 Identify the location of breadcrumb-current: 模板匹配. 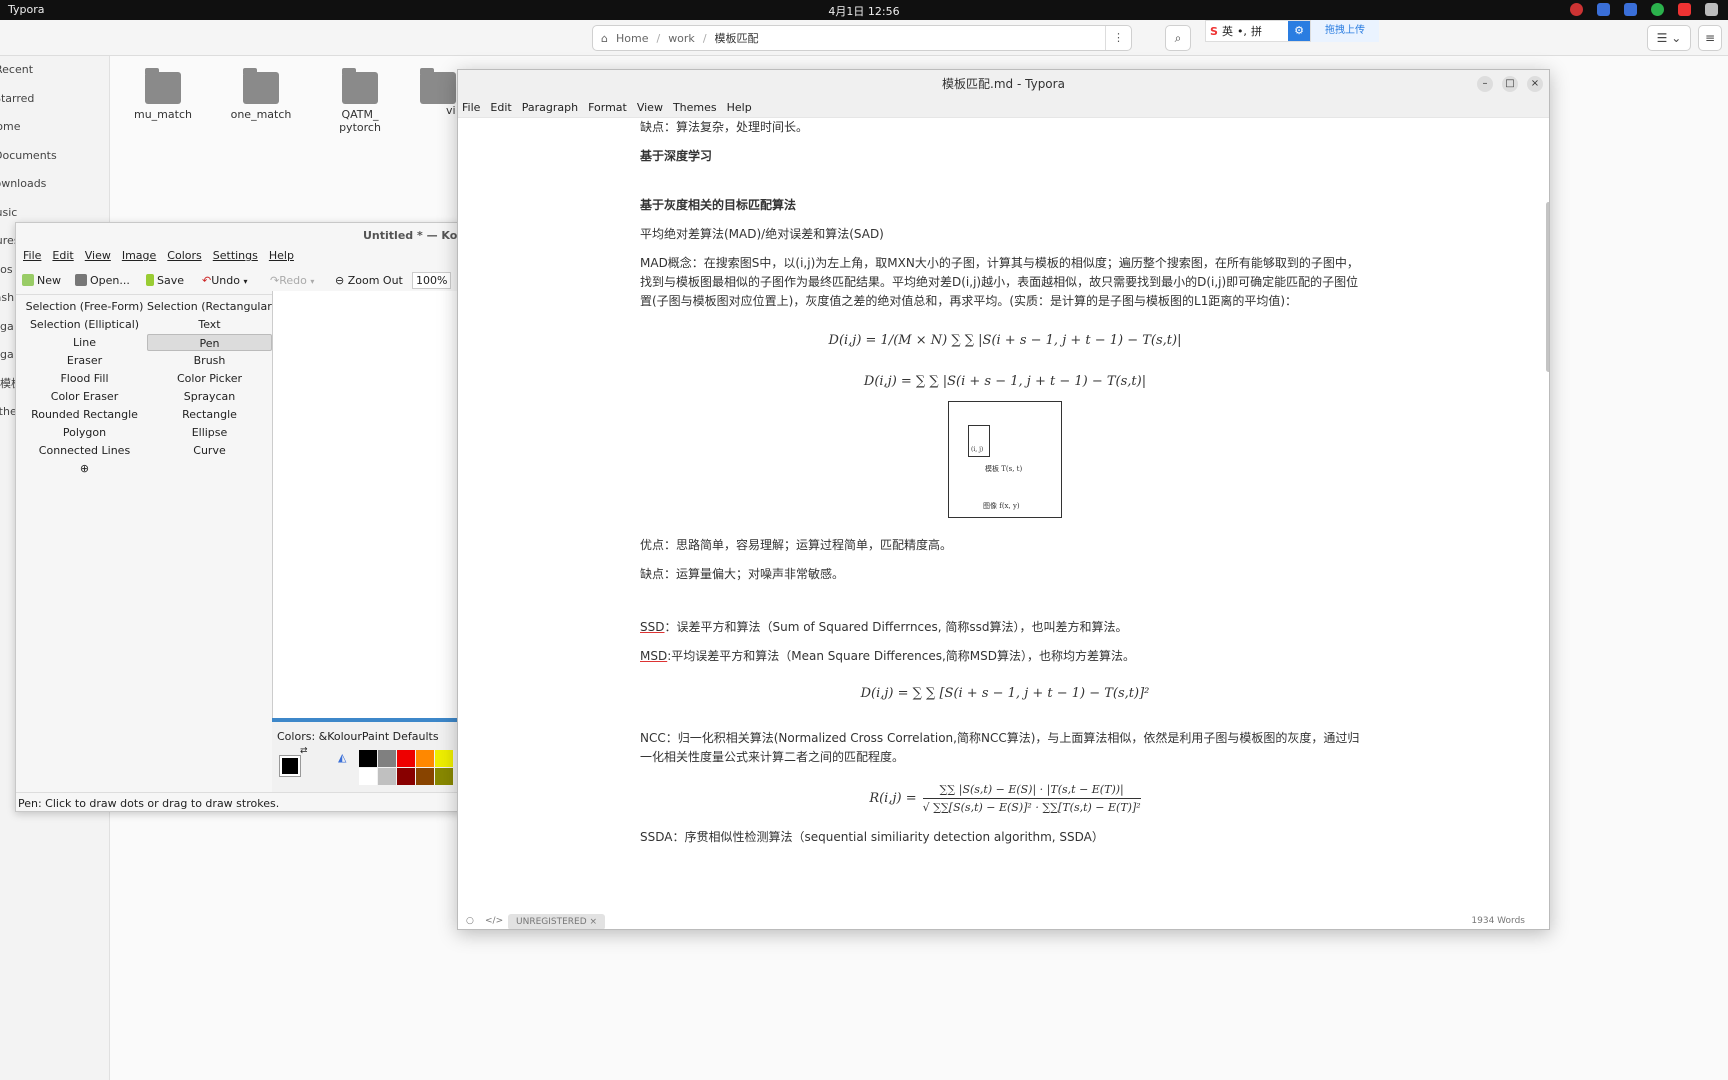
(737, 38).